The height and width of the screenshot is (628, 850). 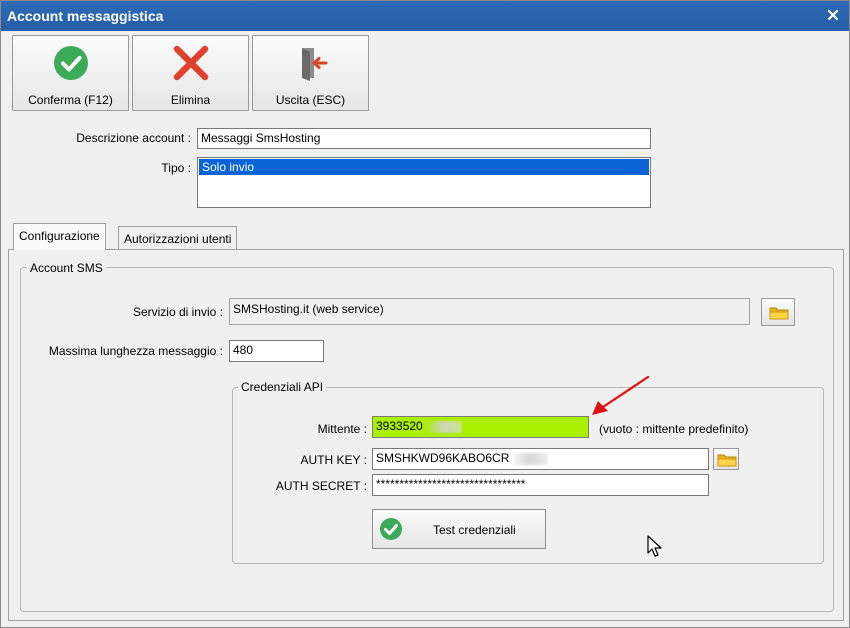 I want to click on description-value: Messaggi SmsHosting, so click(x=261, y=138).